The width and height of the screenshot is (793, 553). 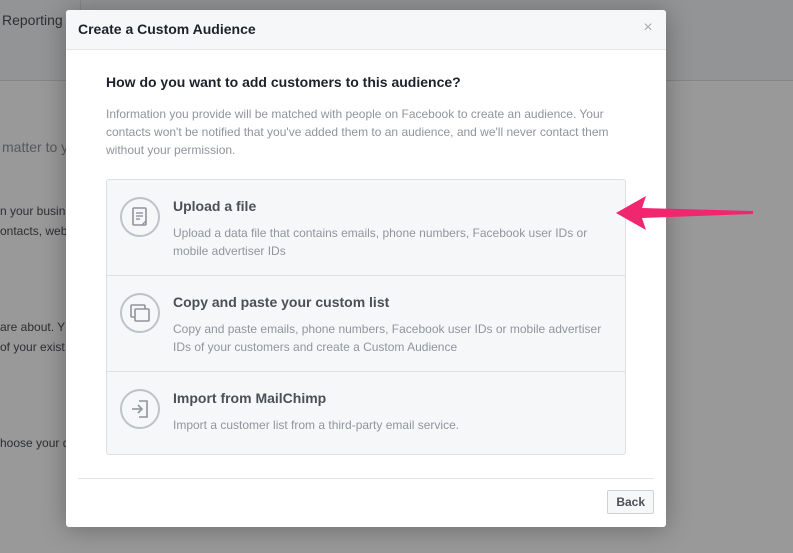 What do you see at coordinates (281, 302) in the screenshot?
I see `option-title: Copy and paste your custom list` at bounding box center [281, 302].